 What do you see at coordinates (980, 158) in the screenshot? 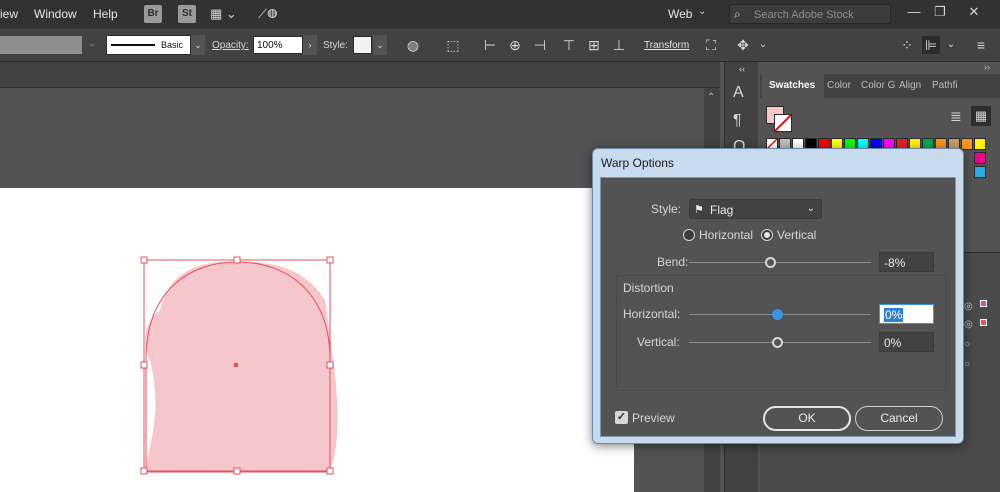
I see `swatch-chip-magenta` at bounding box center [980, 158].